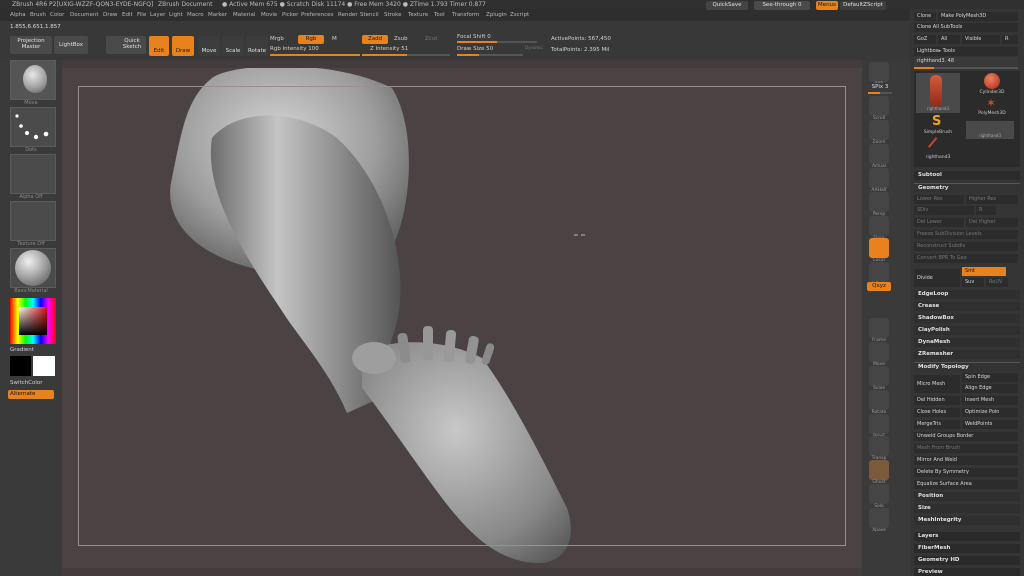 This screenshot has height=576, width=1024. What do you see at coordinates (967, 306) in the screenshot?
I see `crease-header: Crease` at bounding box center [967, 306].